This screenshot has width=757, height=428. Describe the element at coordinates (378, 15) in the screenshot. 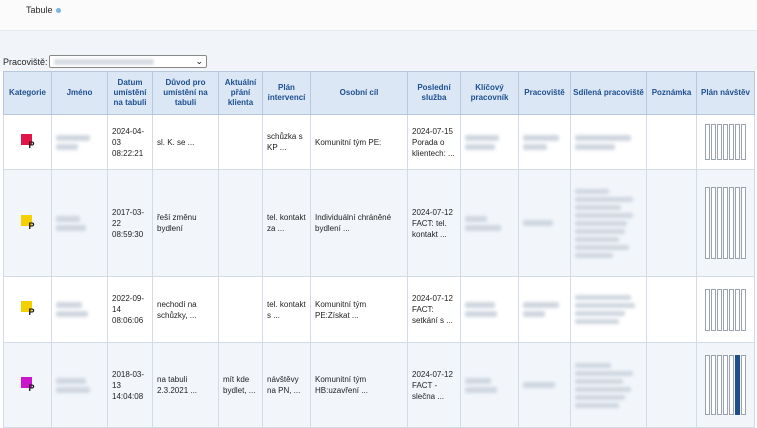

I see `top-bar: Tabule` at that location.